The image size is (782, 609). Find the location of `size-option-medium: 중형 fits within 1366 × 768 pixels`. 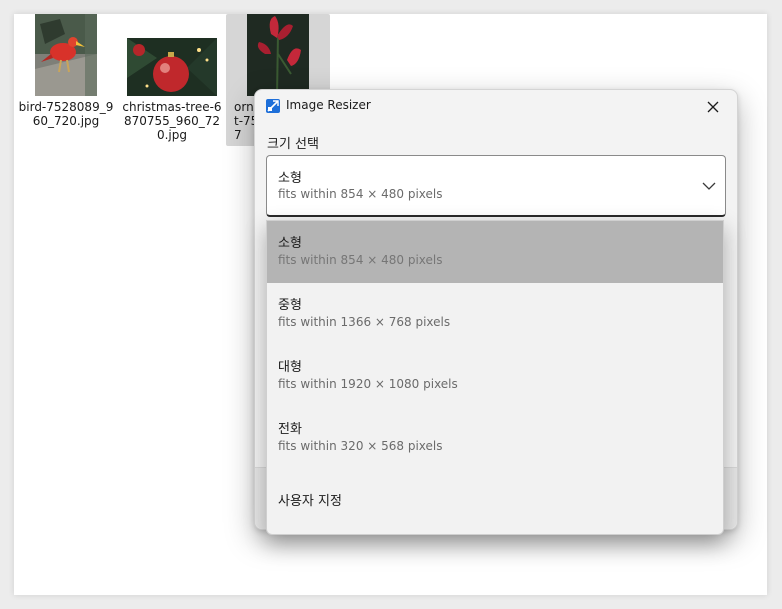

size-option-medium: 중형 fits within 1366 × 768 pixels is located at coordinates (495, 314).